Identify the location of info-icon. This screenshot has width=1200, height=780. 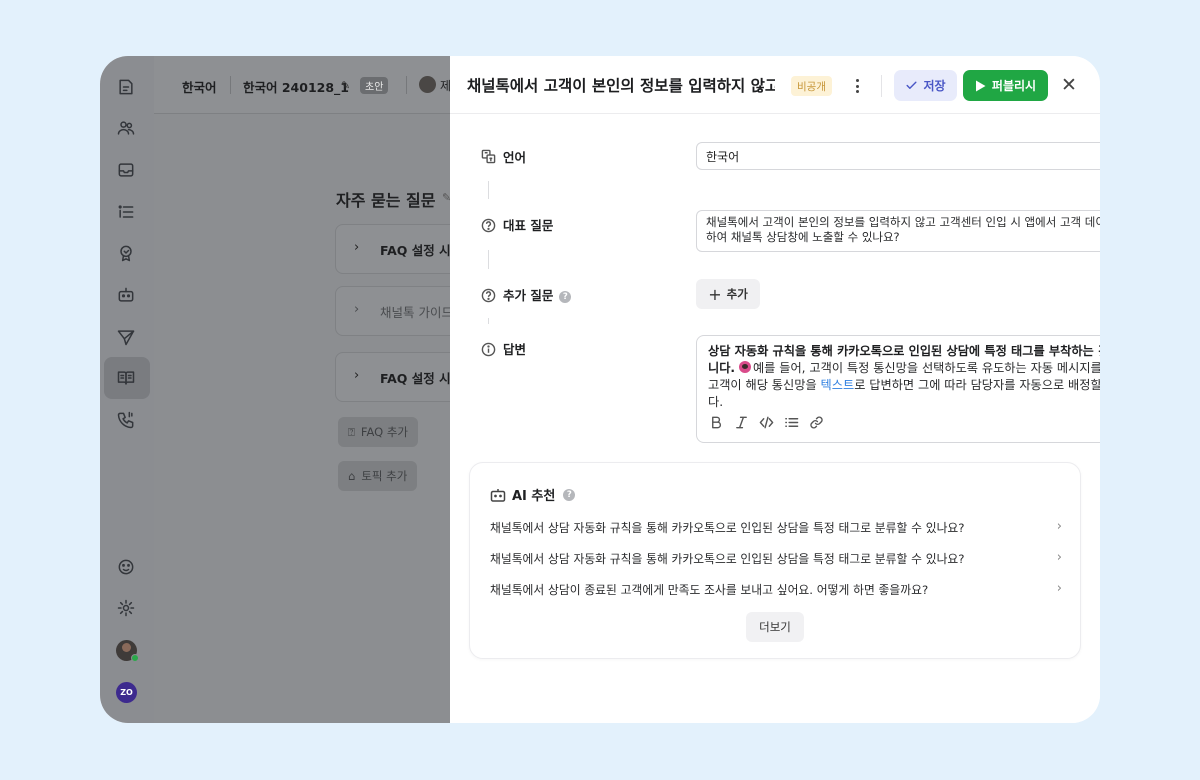
(488, 349).